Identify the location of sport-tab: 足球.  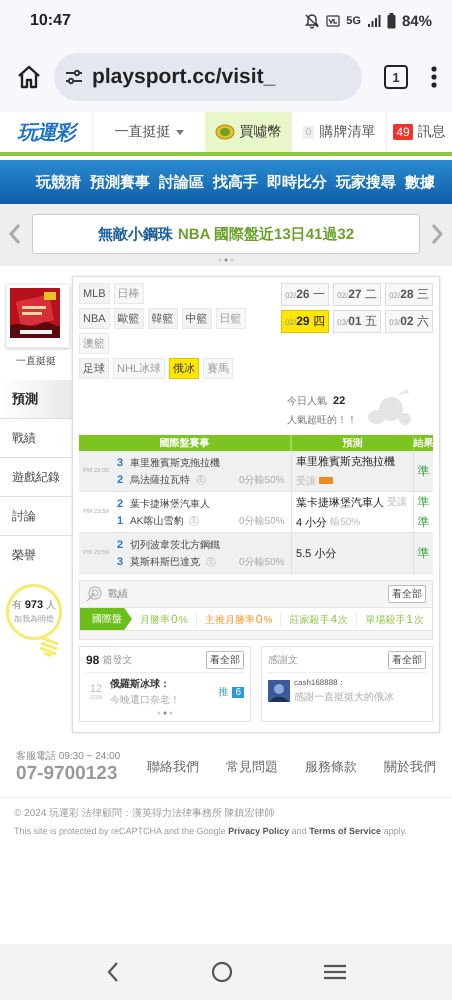
(94, 368).